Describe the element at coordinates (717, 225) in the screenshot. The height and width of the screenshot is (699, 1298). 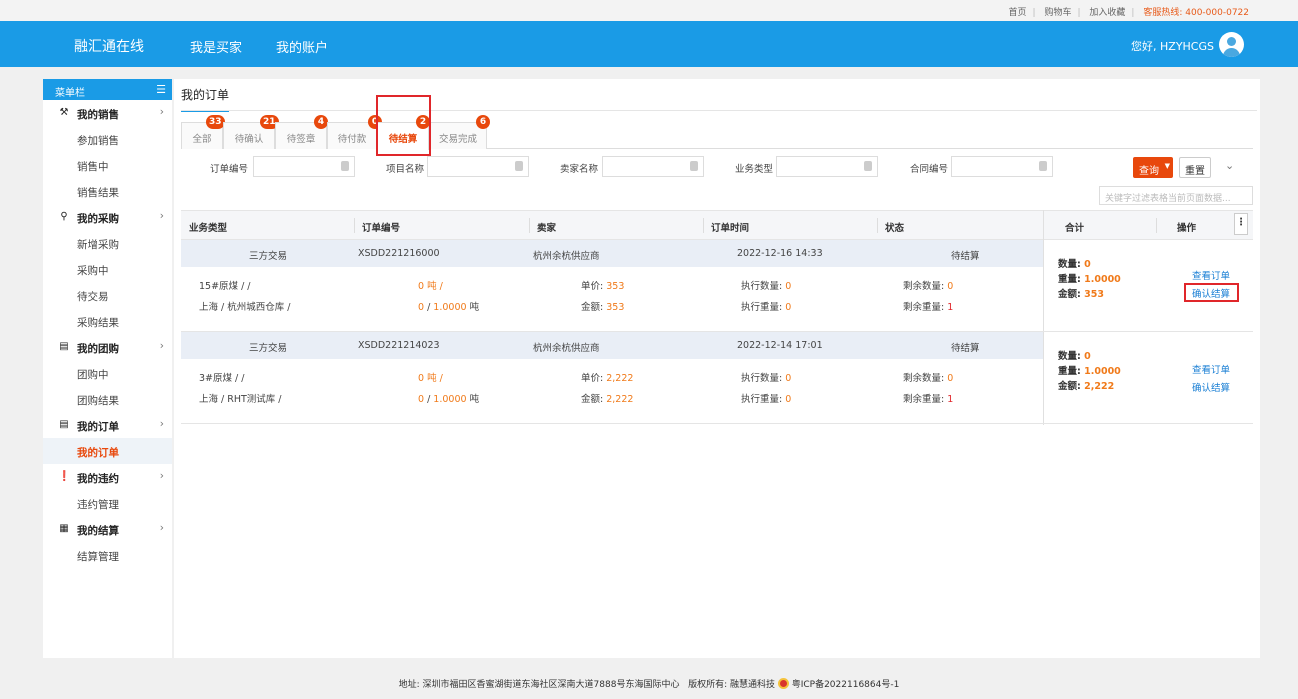
I see `table-header: 业务类型 订单编号 卖家 订单时间 状态 合计 操作` at that location.